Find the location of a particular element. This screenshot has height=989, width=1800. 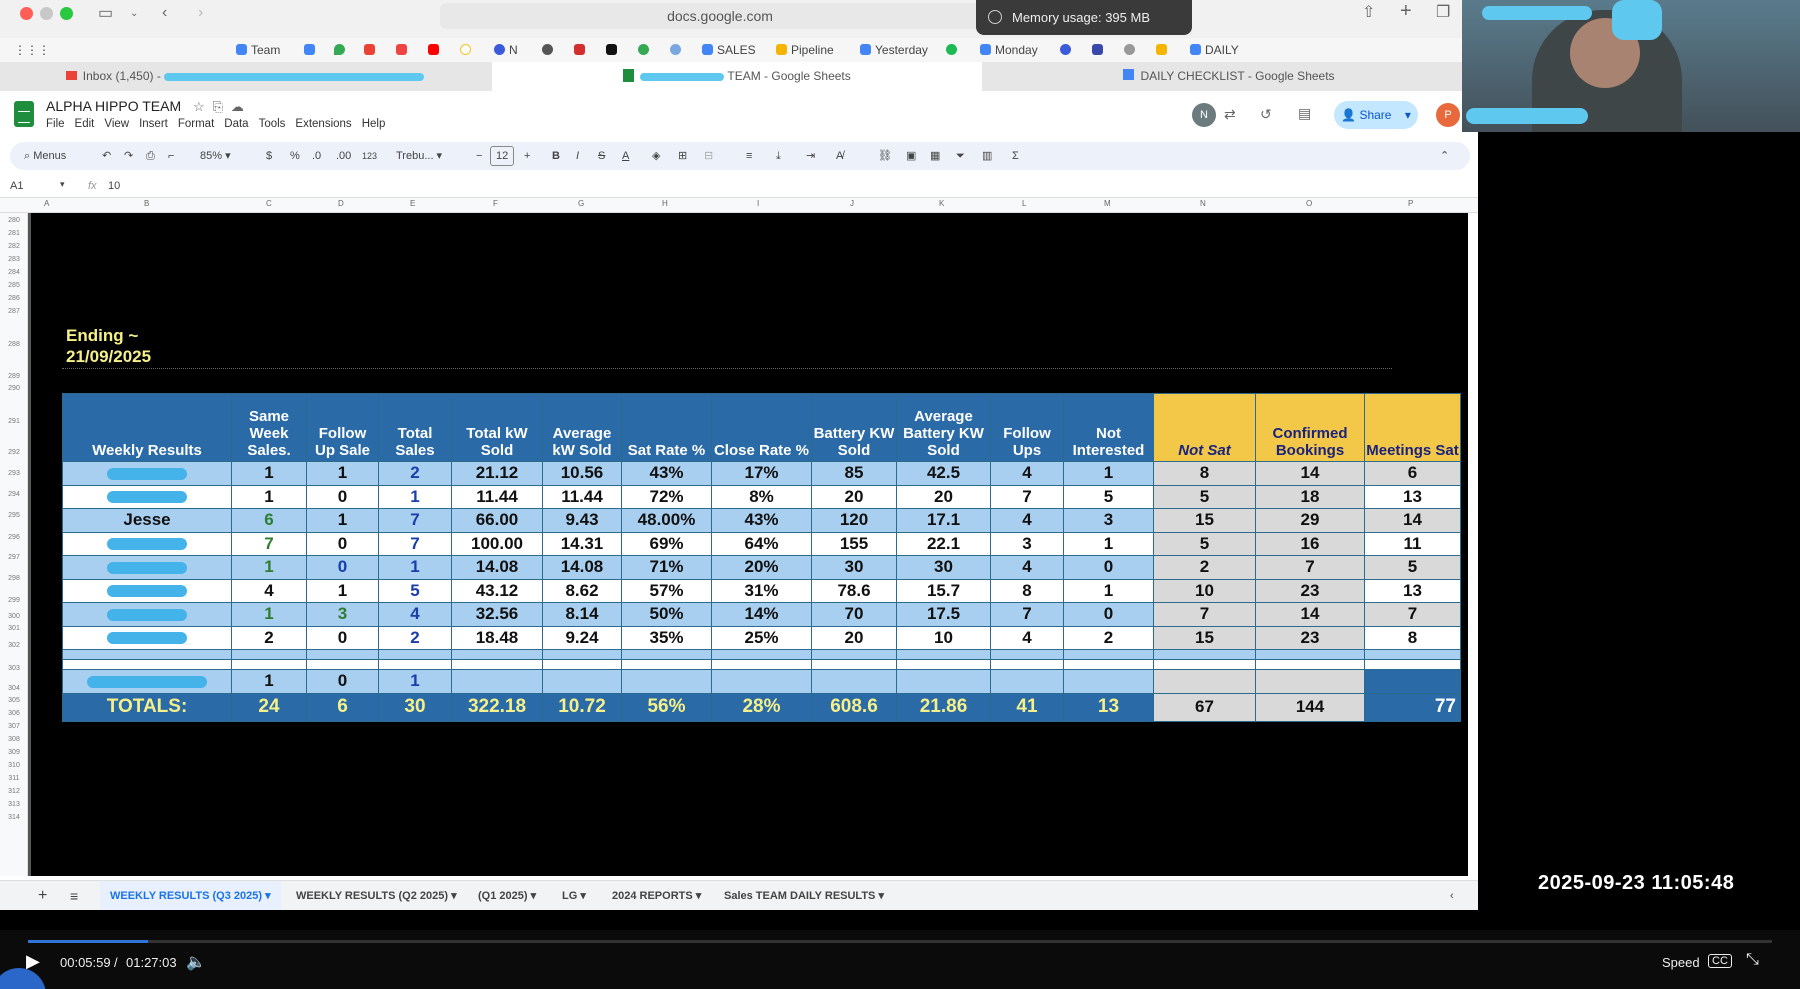

cell-kw: 21.12 is located at coordinates (497, 473).